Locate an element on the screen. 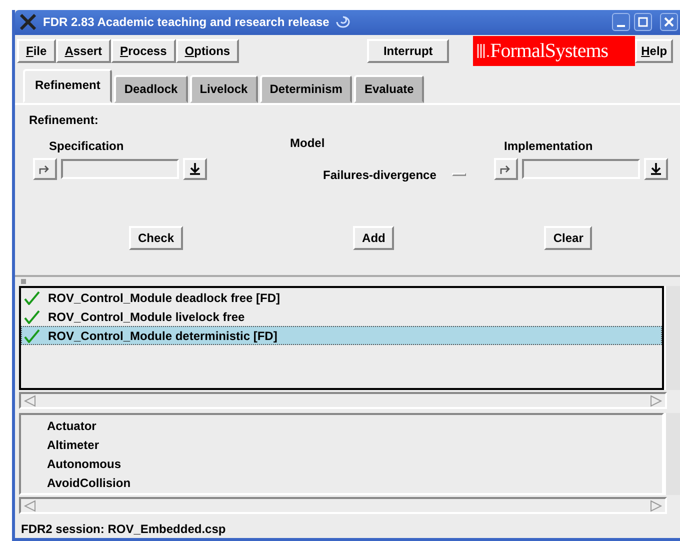 The image size is (680, 541). maximize-icon is located at coordinates (643, 22).